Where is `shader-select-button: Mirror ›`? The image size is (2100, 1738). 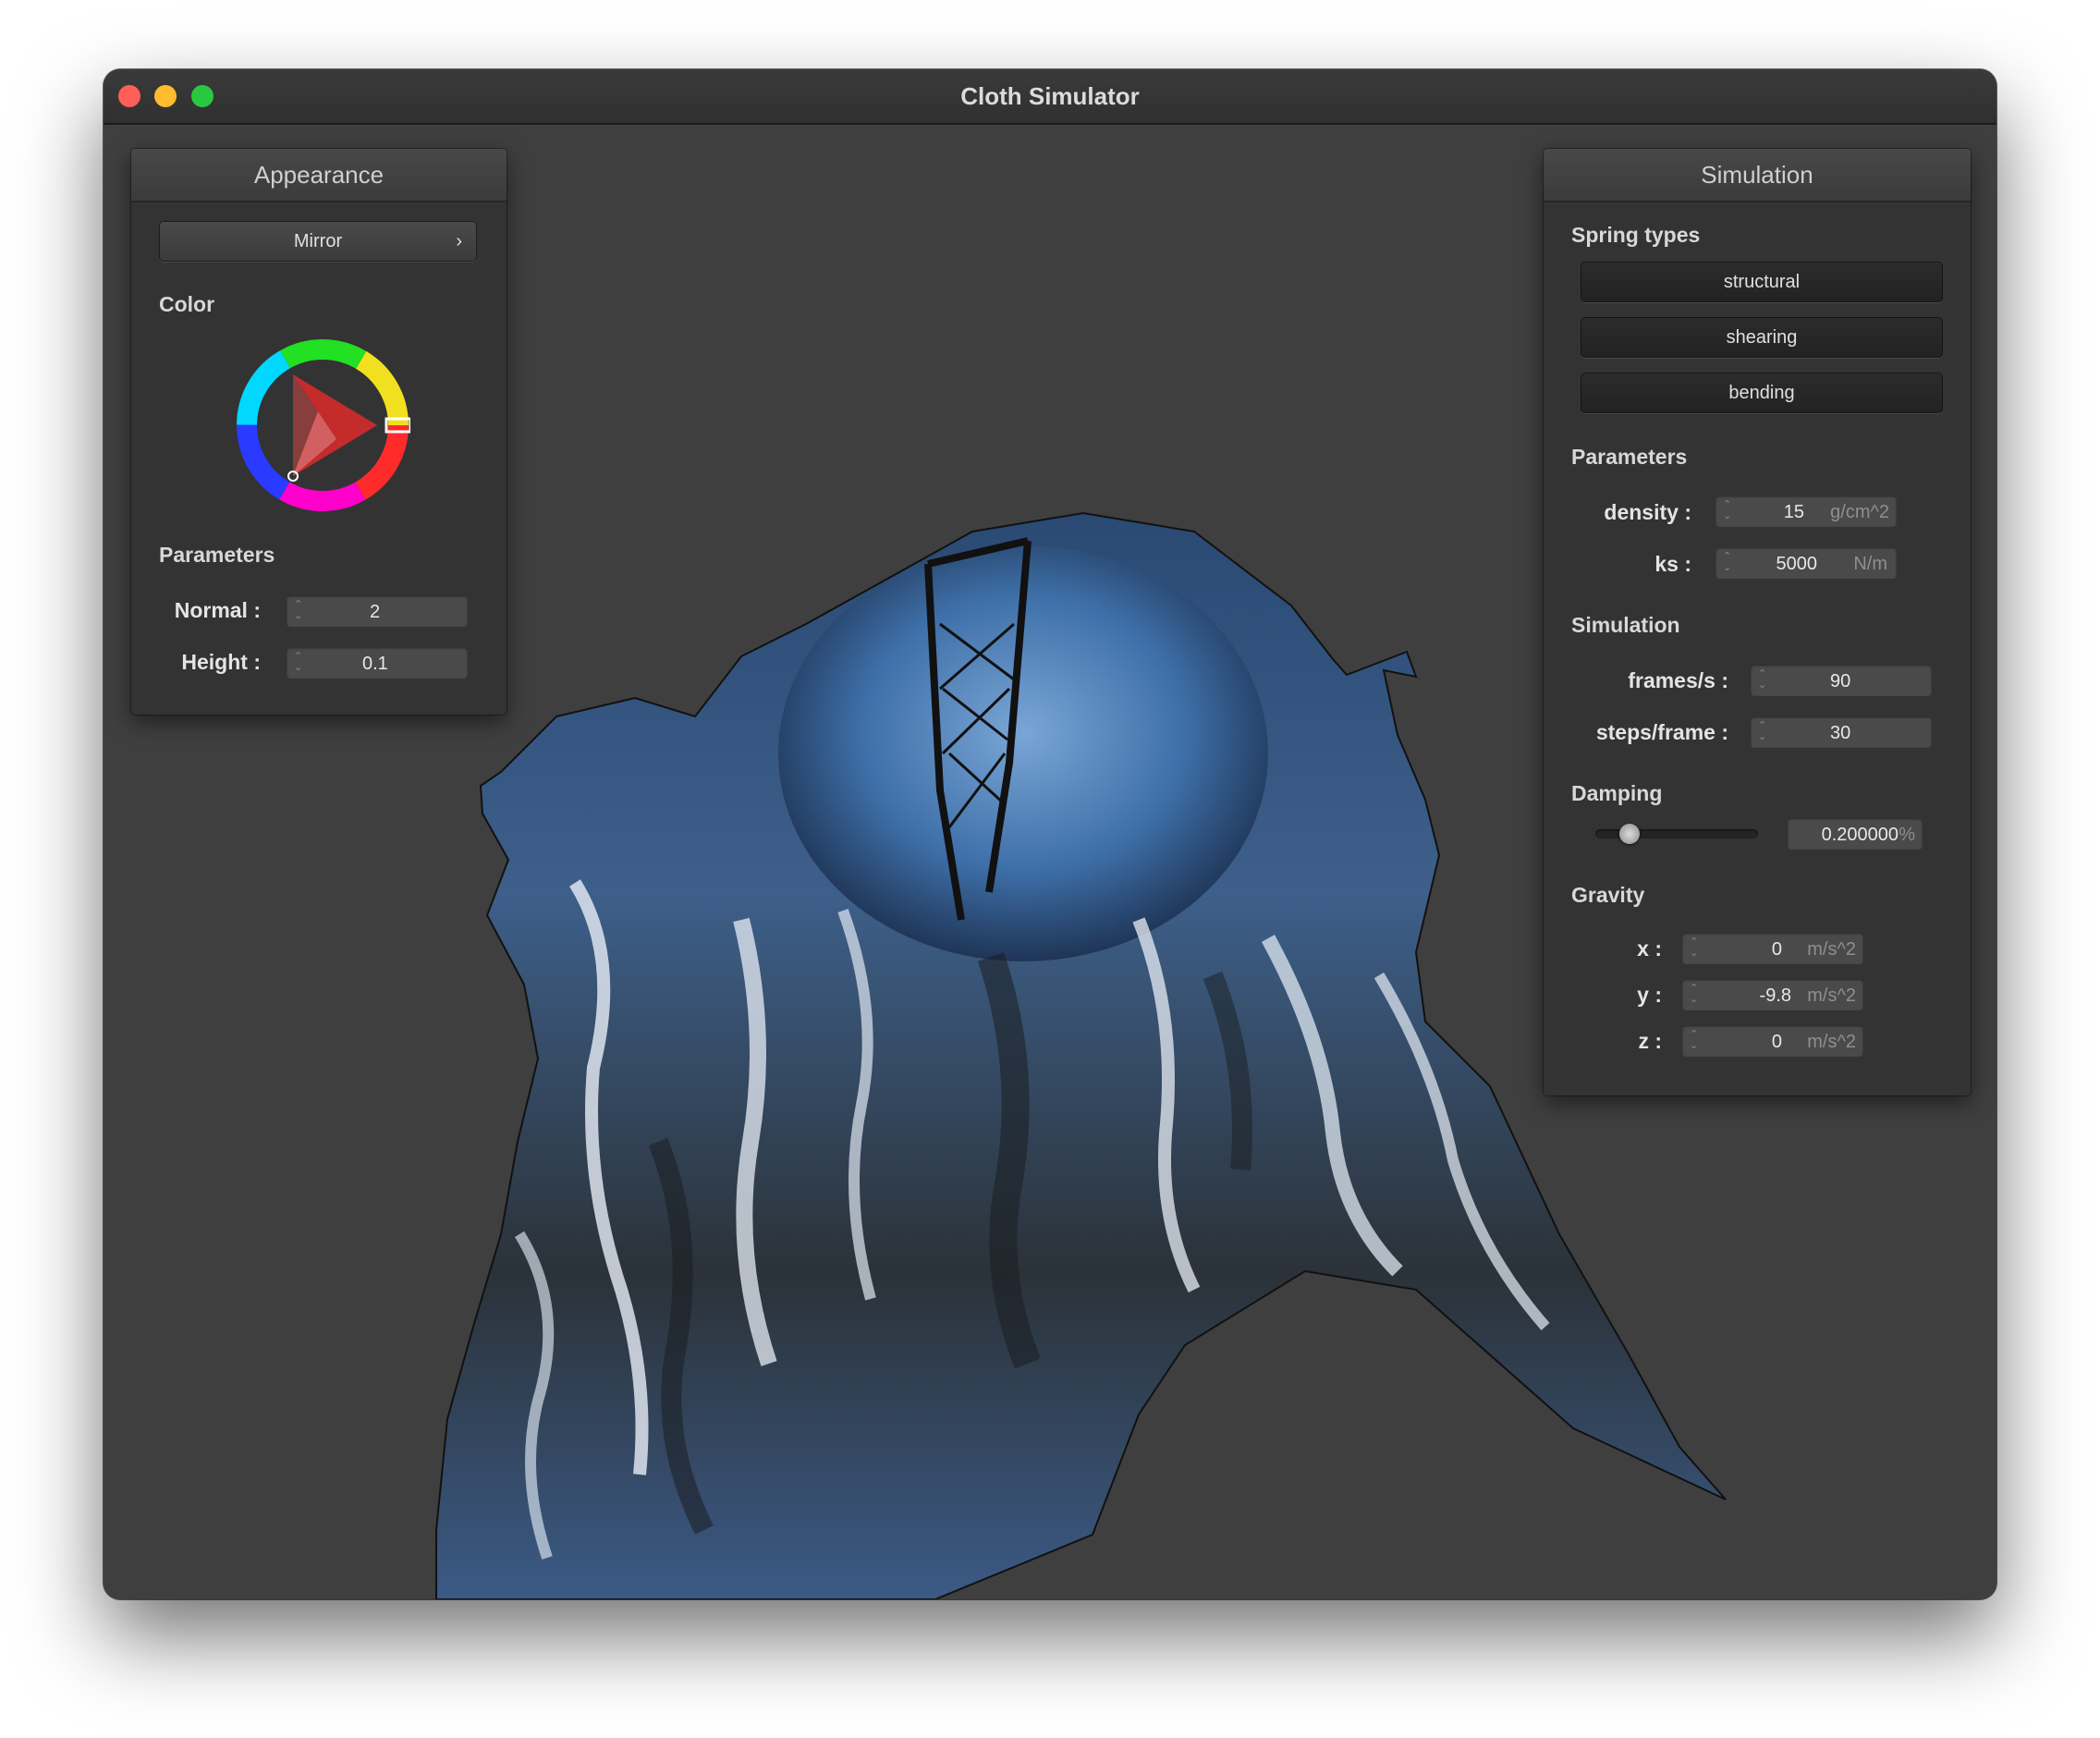
shader-select-button: Mirror › is located at coordinates (318, 241).